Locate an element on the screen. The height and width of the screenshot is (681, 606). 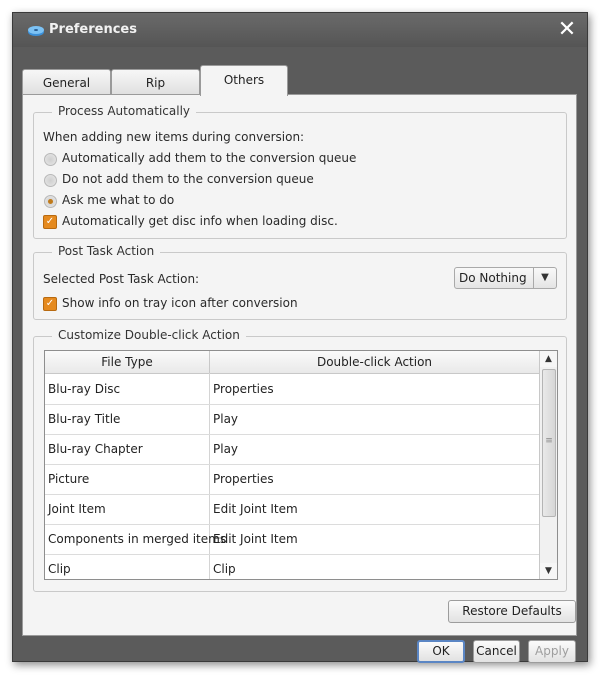
radio-ask-me is located at coordinates (50, 201).